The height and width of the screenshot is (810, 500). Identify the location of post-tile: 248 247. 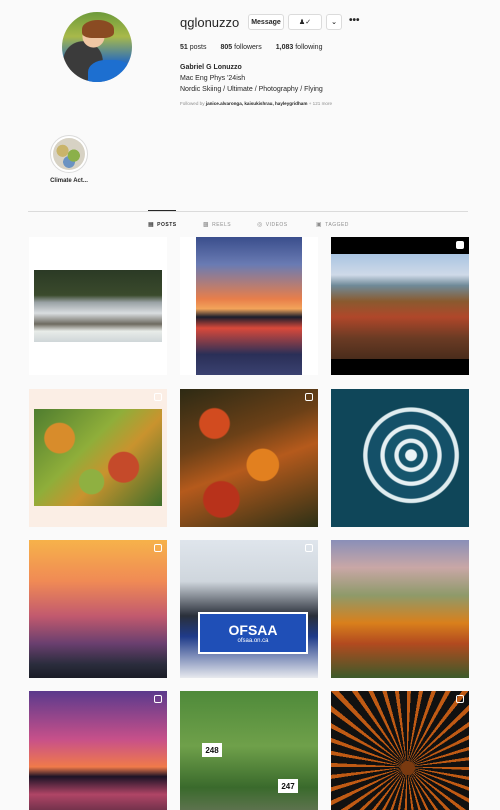
(249, 750).